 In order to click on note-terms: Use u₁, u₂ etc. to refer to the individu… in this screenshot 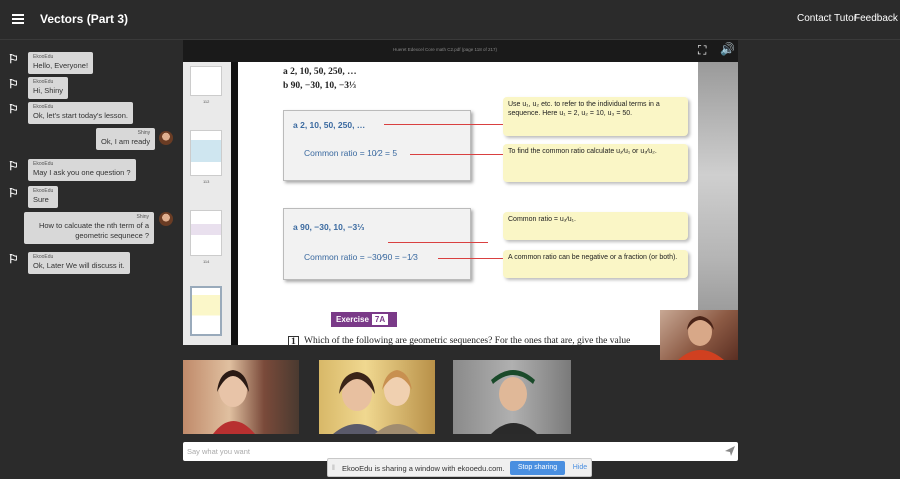, I will do `click(595, 116)`.